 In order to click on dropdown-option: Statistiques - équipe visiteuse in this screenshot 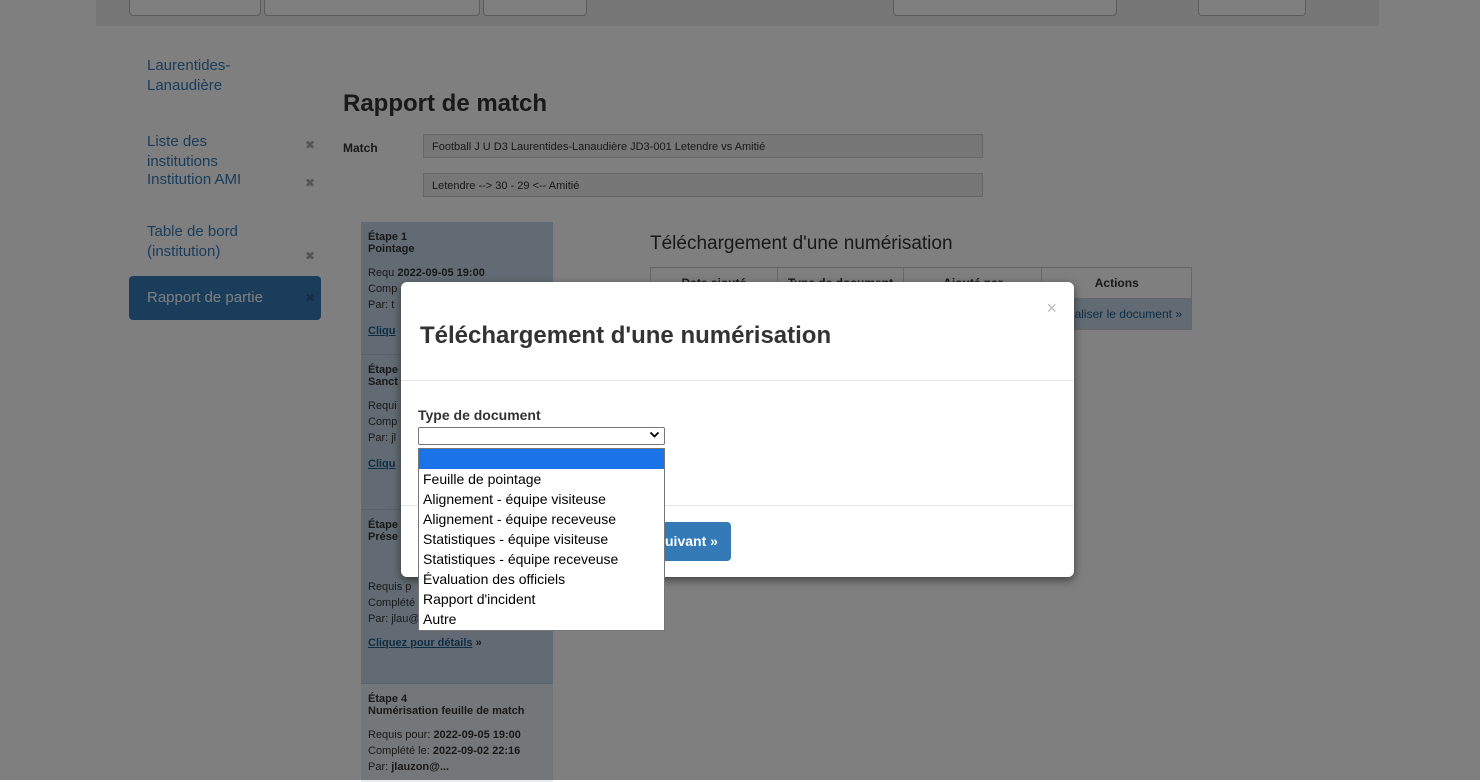, I will do `click(541, 539)`.